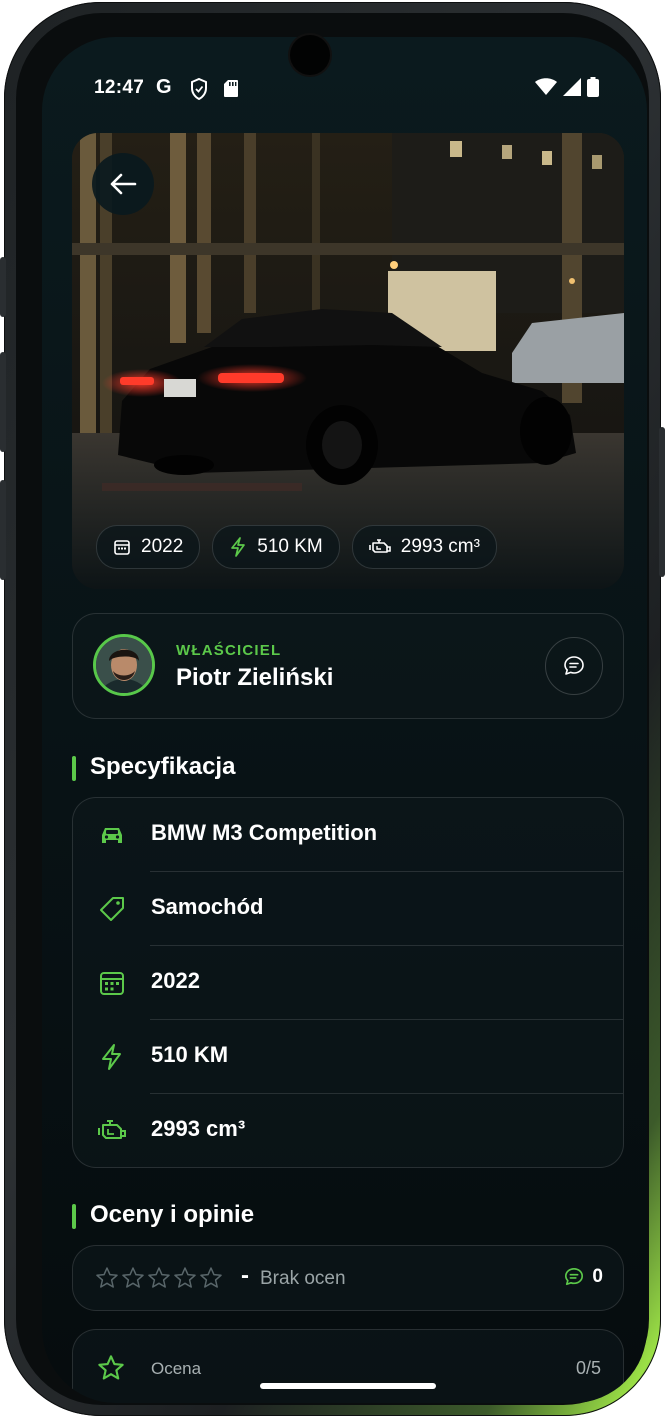  What do you see at coordinates (124, 665) in the screenshot?
I see `avatar` at bounding box center [124, 665].